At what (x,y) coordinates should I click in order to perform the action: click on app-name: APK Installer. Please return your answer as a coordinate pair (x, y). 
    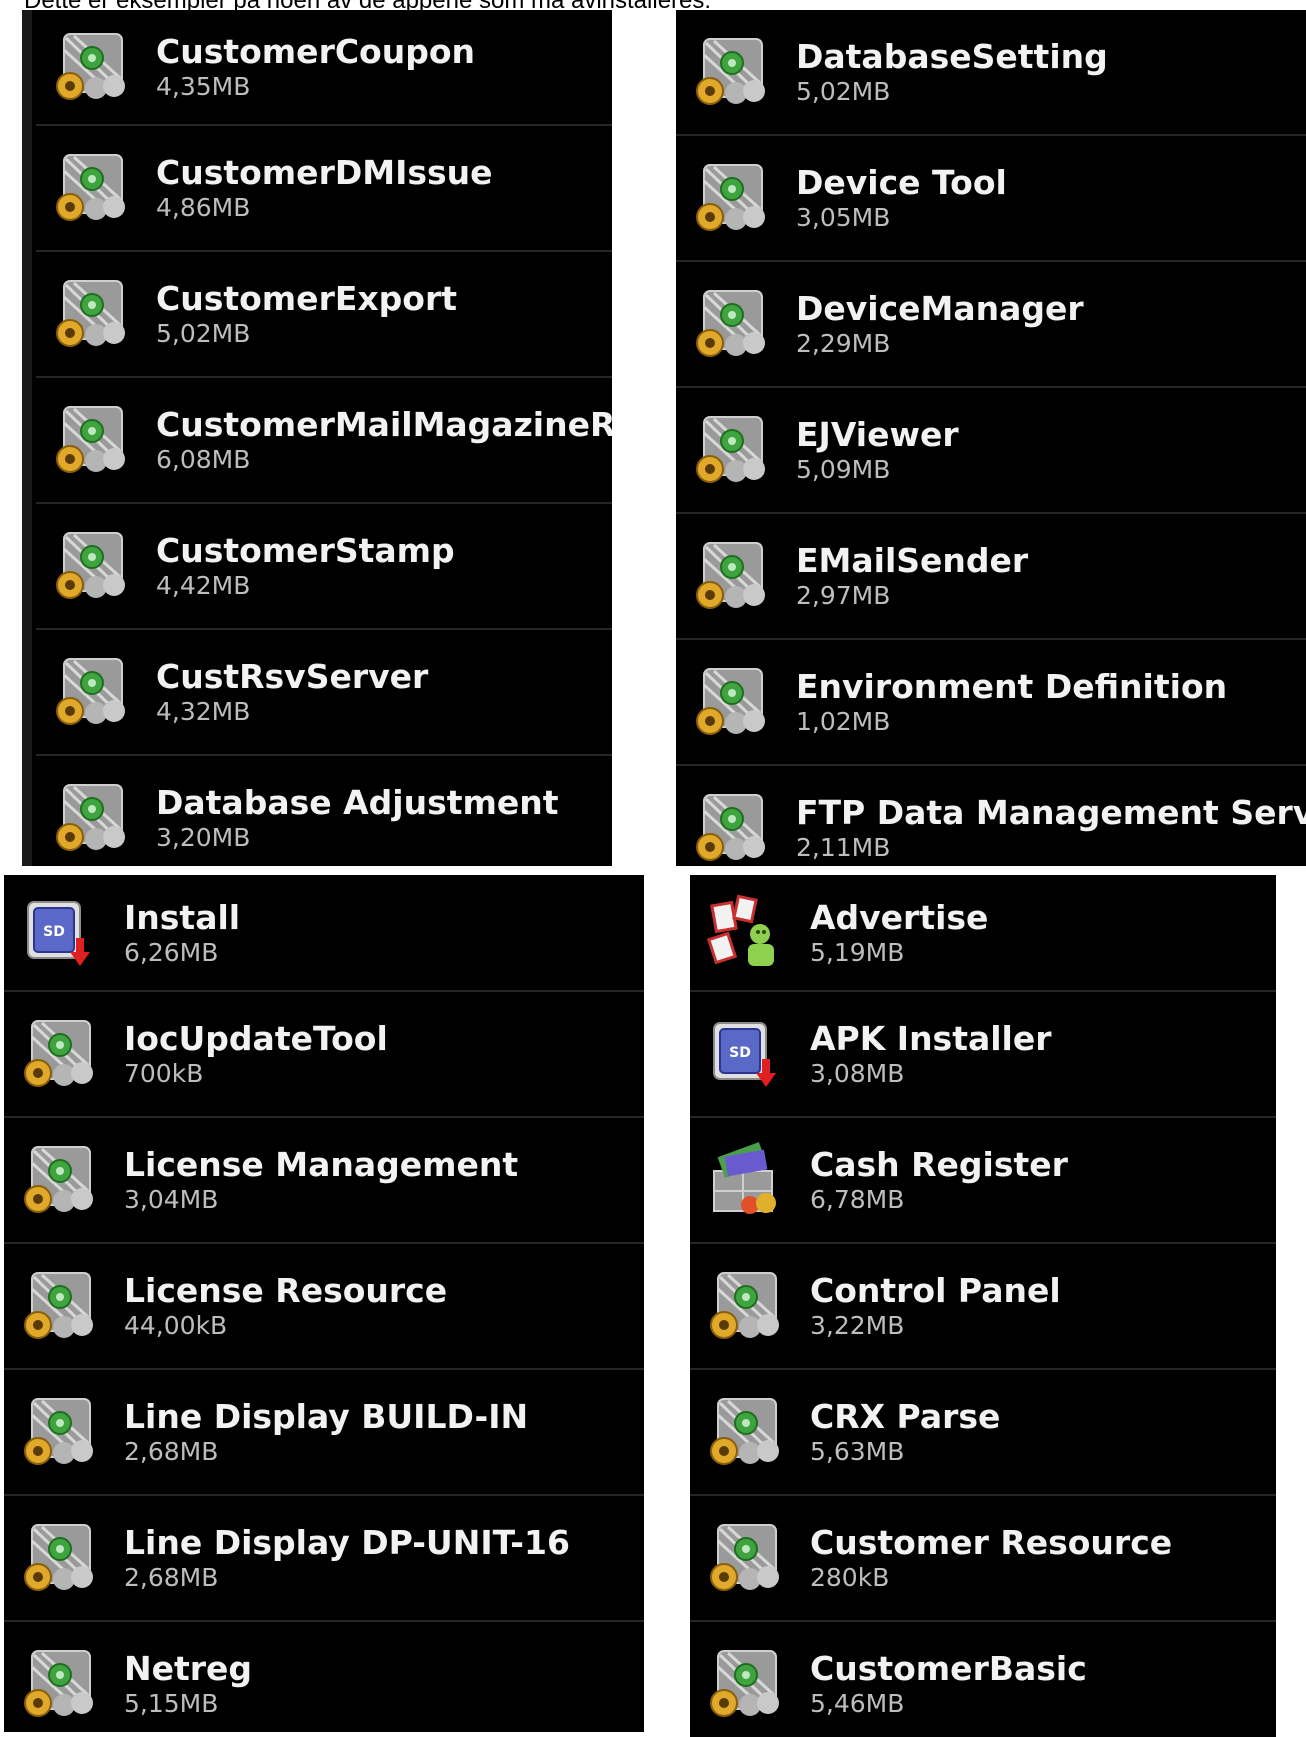
    Looking at the image, I should click on (931, 1038).